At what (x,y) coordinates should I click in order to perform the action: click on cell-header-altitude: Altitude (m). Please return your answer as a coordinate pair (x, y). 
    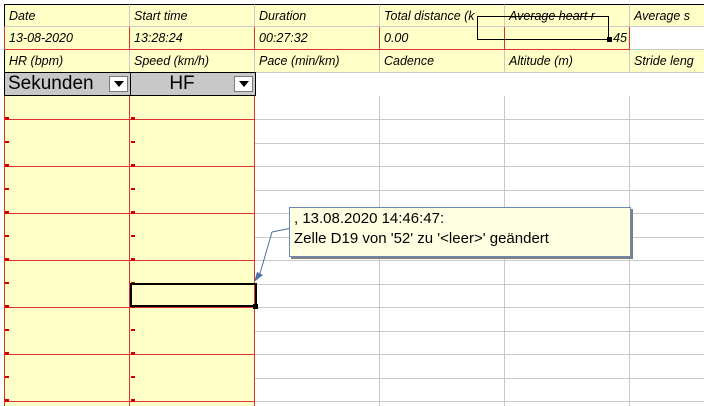
    Looking at the image, I should click on (567, 61).